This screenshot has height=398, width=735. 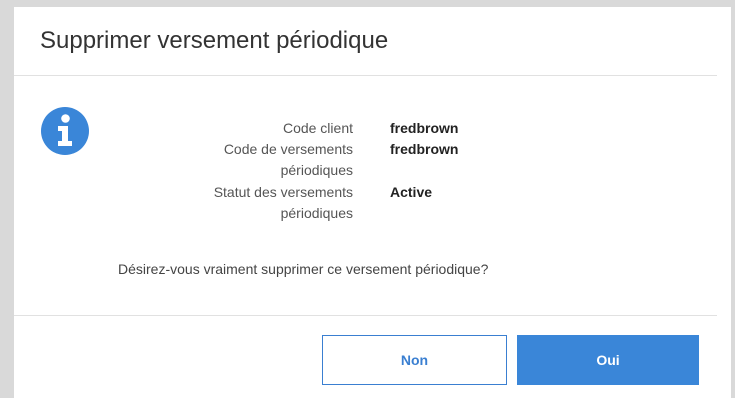 What do you see at coordinates (365, 315) in the screenshot?
I see `footer-divider` at bounding box center [365, 315].